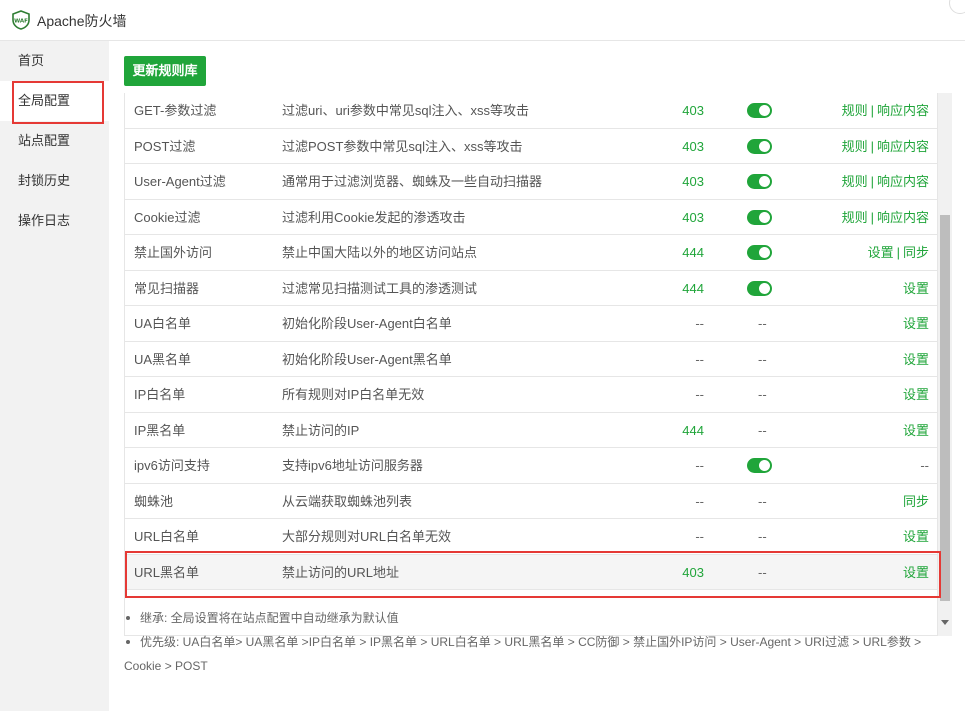 The width and height of the screenshot is (965, 711). What do you see at coordinates (402, 146) in the screenshot?
I see `rule-description: 过滤POST参数中常见sql注入、xss等攻击` at bounding box center [402, 146].